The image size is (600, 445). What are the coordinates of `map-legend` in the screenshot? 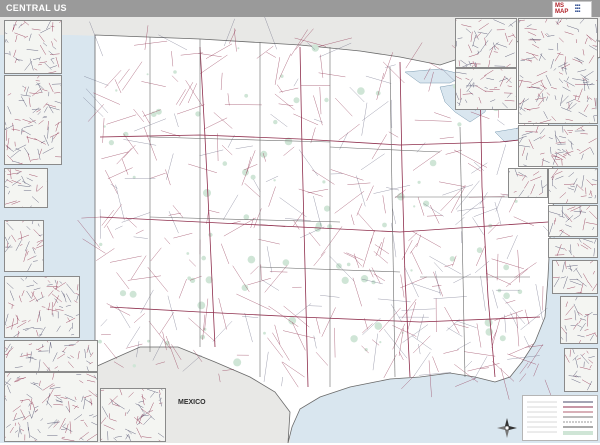 It's located at (560, 418).